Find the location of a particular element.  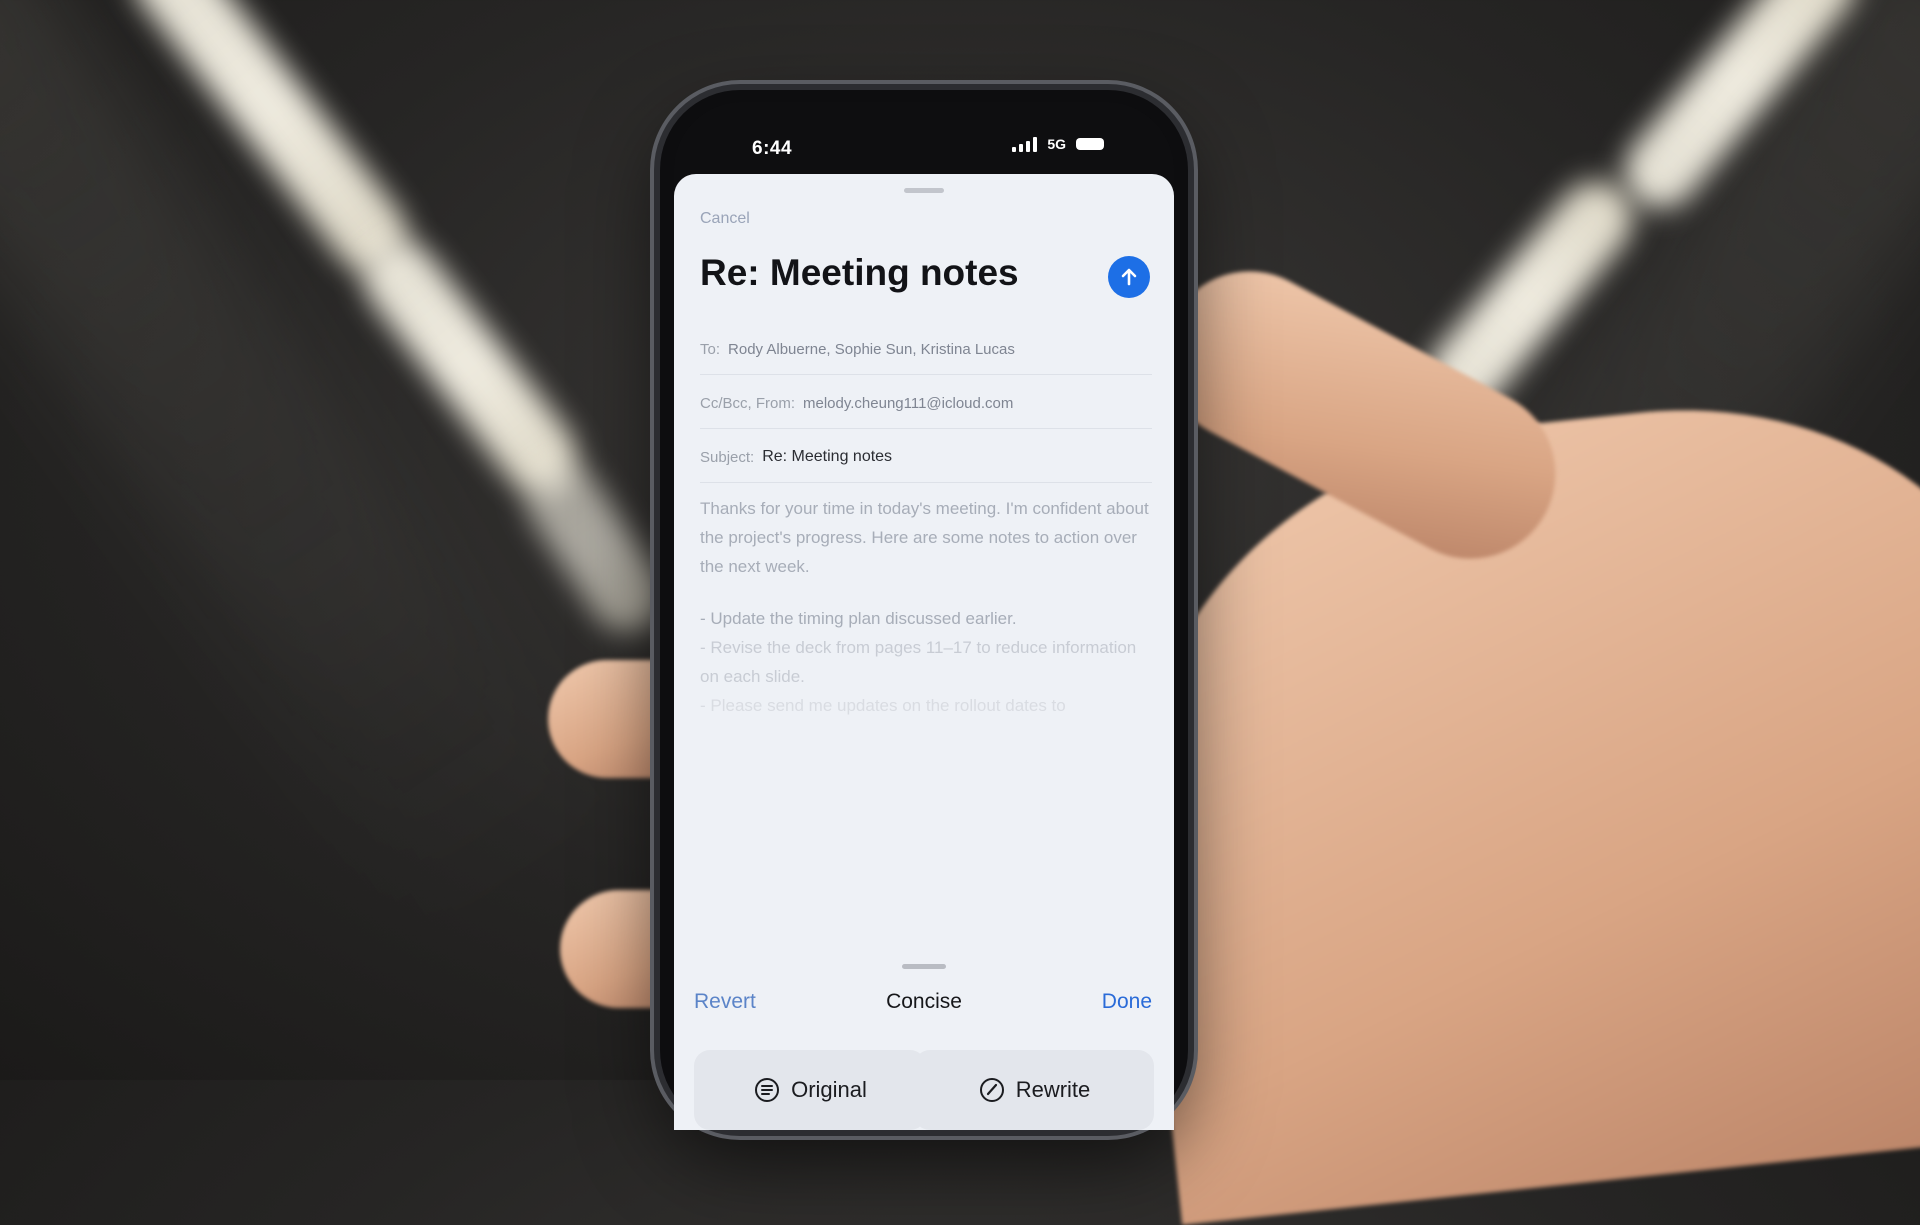

signal-icon is located at coordinates (1025, 144).